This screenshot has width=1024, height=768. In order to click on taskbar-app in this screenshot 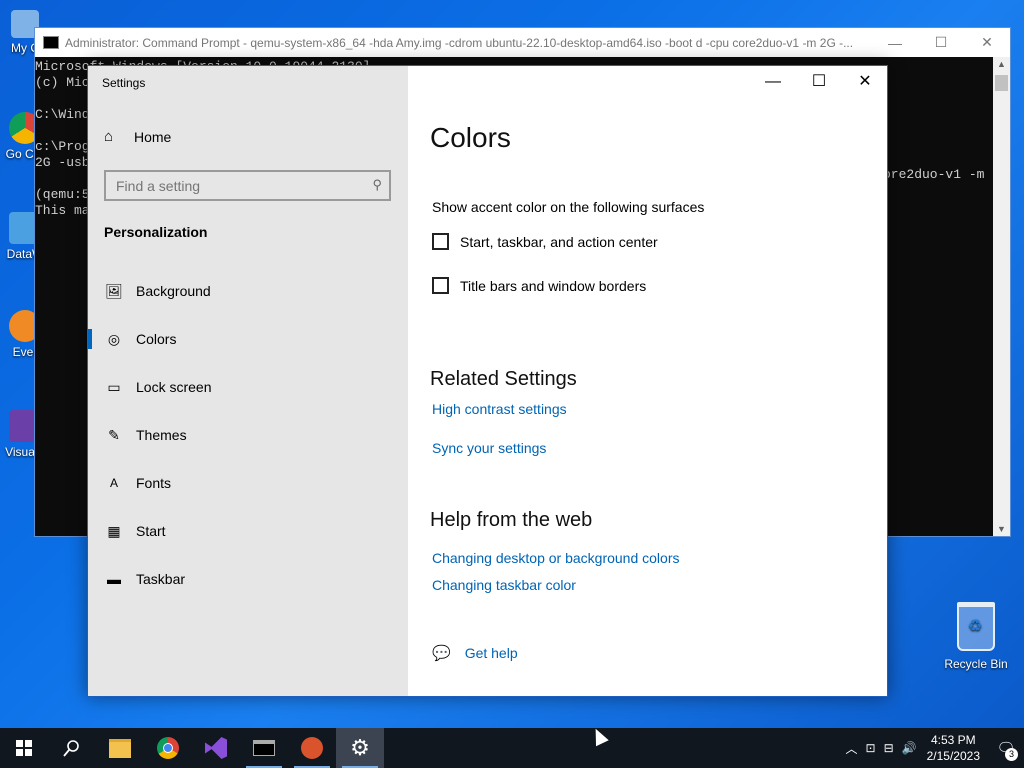, I will do `click(312, 748)`.